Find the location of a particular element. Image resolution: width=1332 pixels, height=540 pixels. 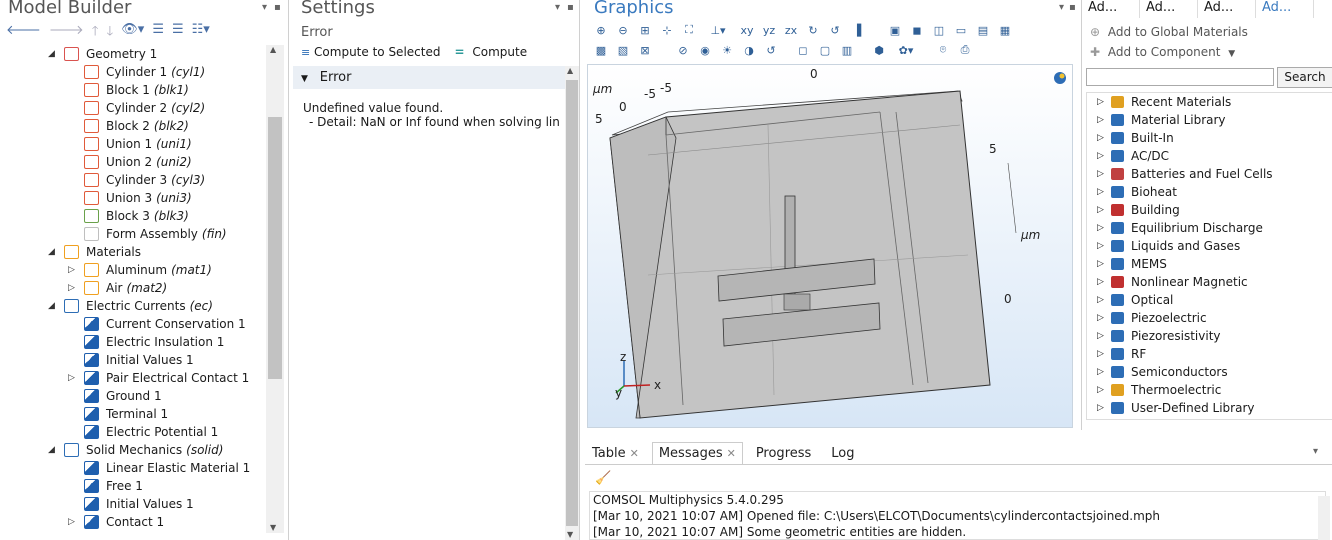

tree-node: Free 1 is located at coordinates (133, 486).